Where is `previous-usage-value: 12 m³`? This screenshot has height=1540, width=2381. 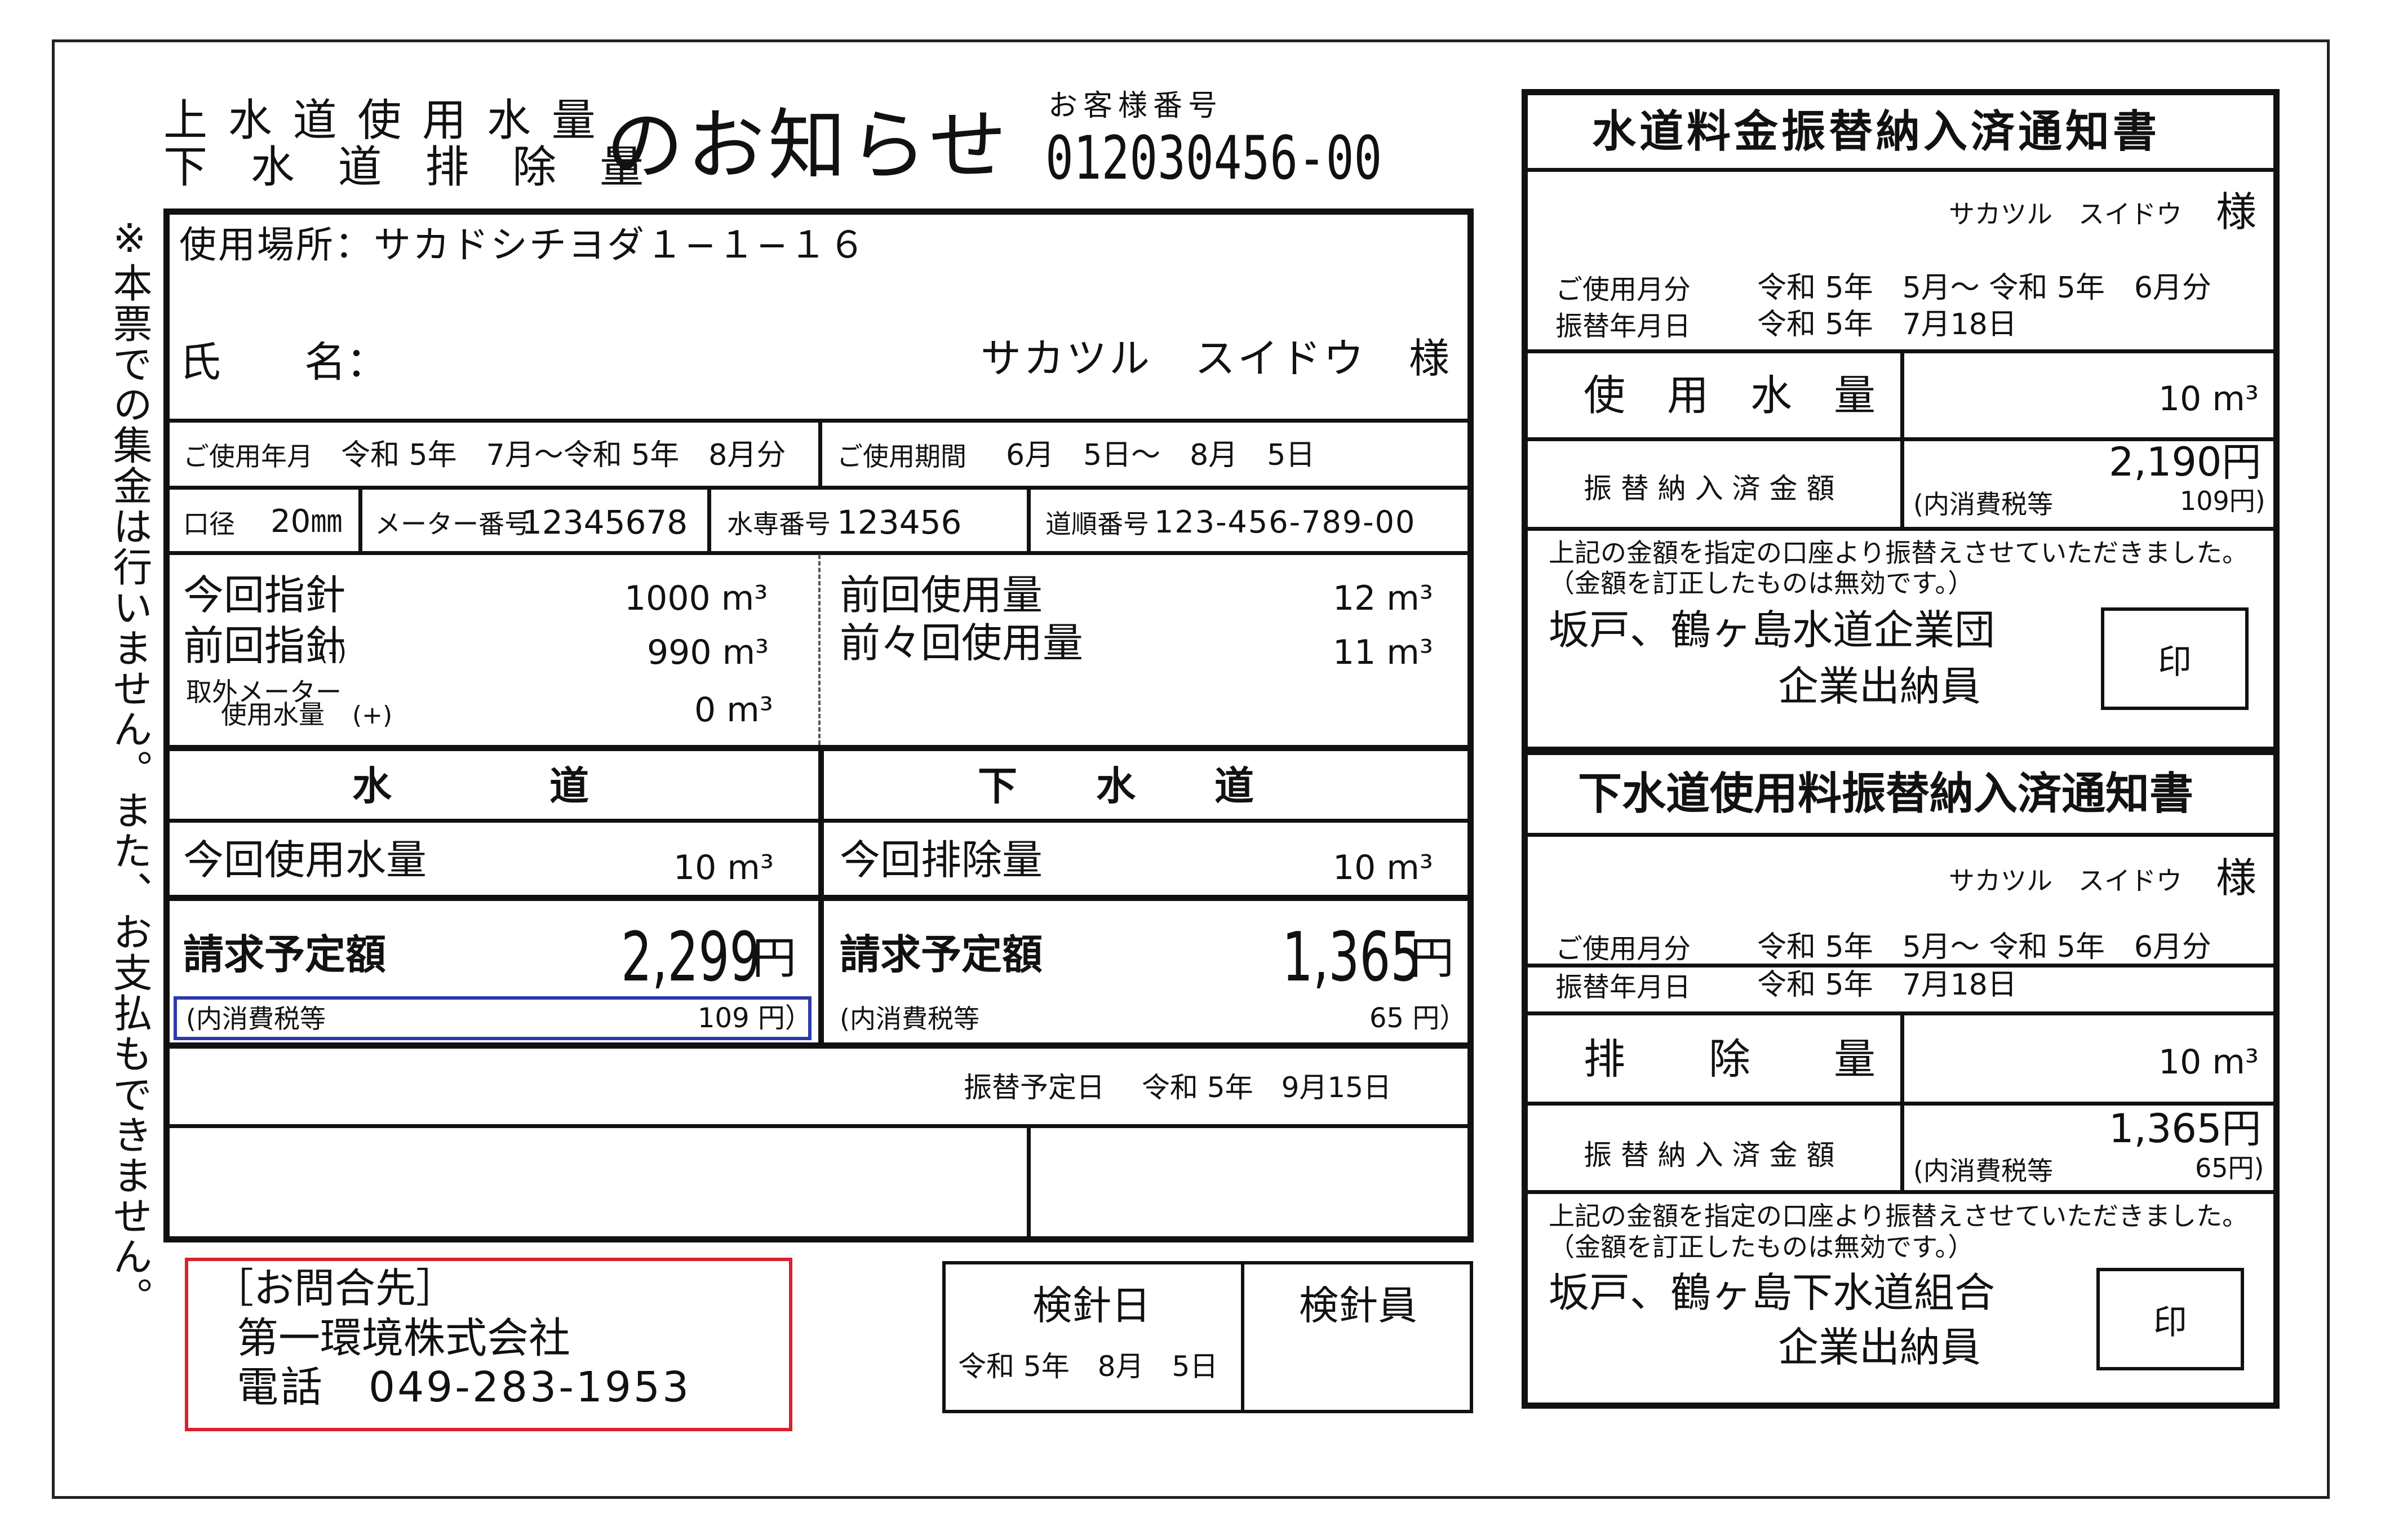 previous-usage-value: 12 m³ is located at coordinates (1383, 598).